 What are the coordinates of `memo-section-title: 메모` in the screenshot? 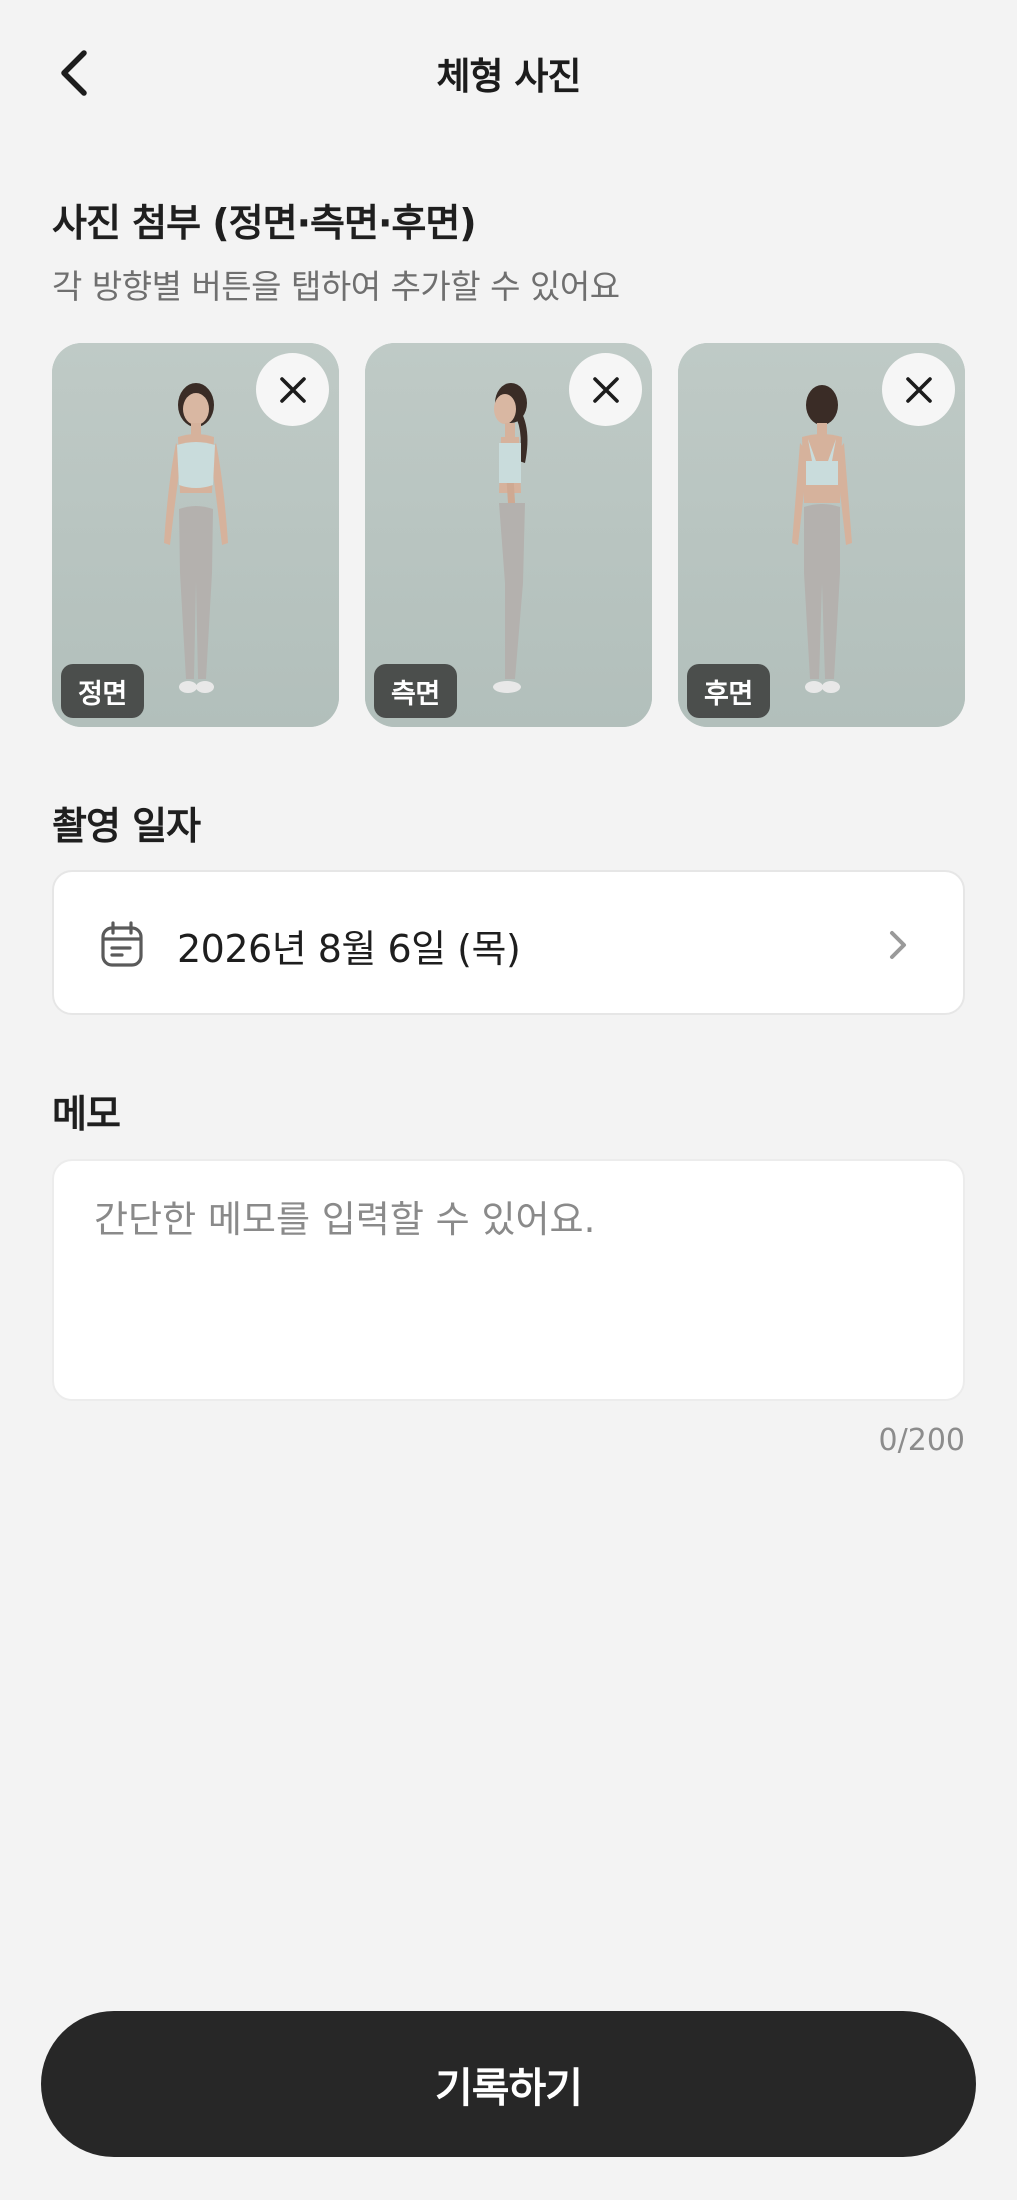 It's located at (86, 1114).